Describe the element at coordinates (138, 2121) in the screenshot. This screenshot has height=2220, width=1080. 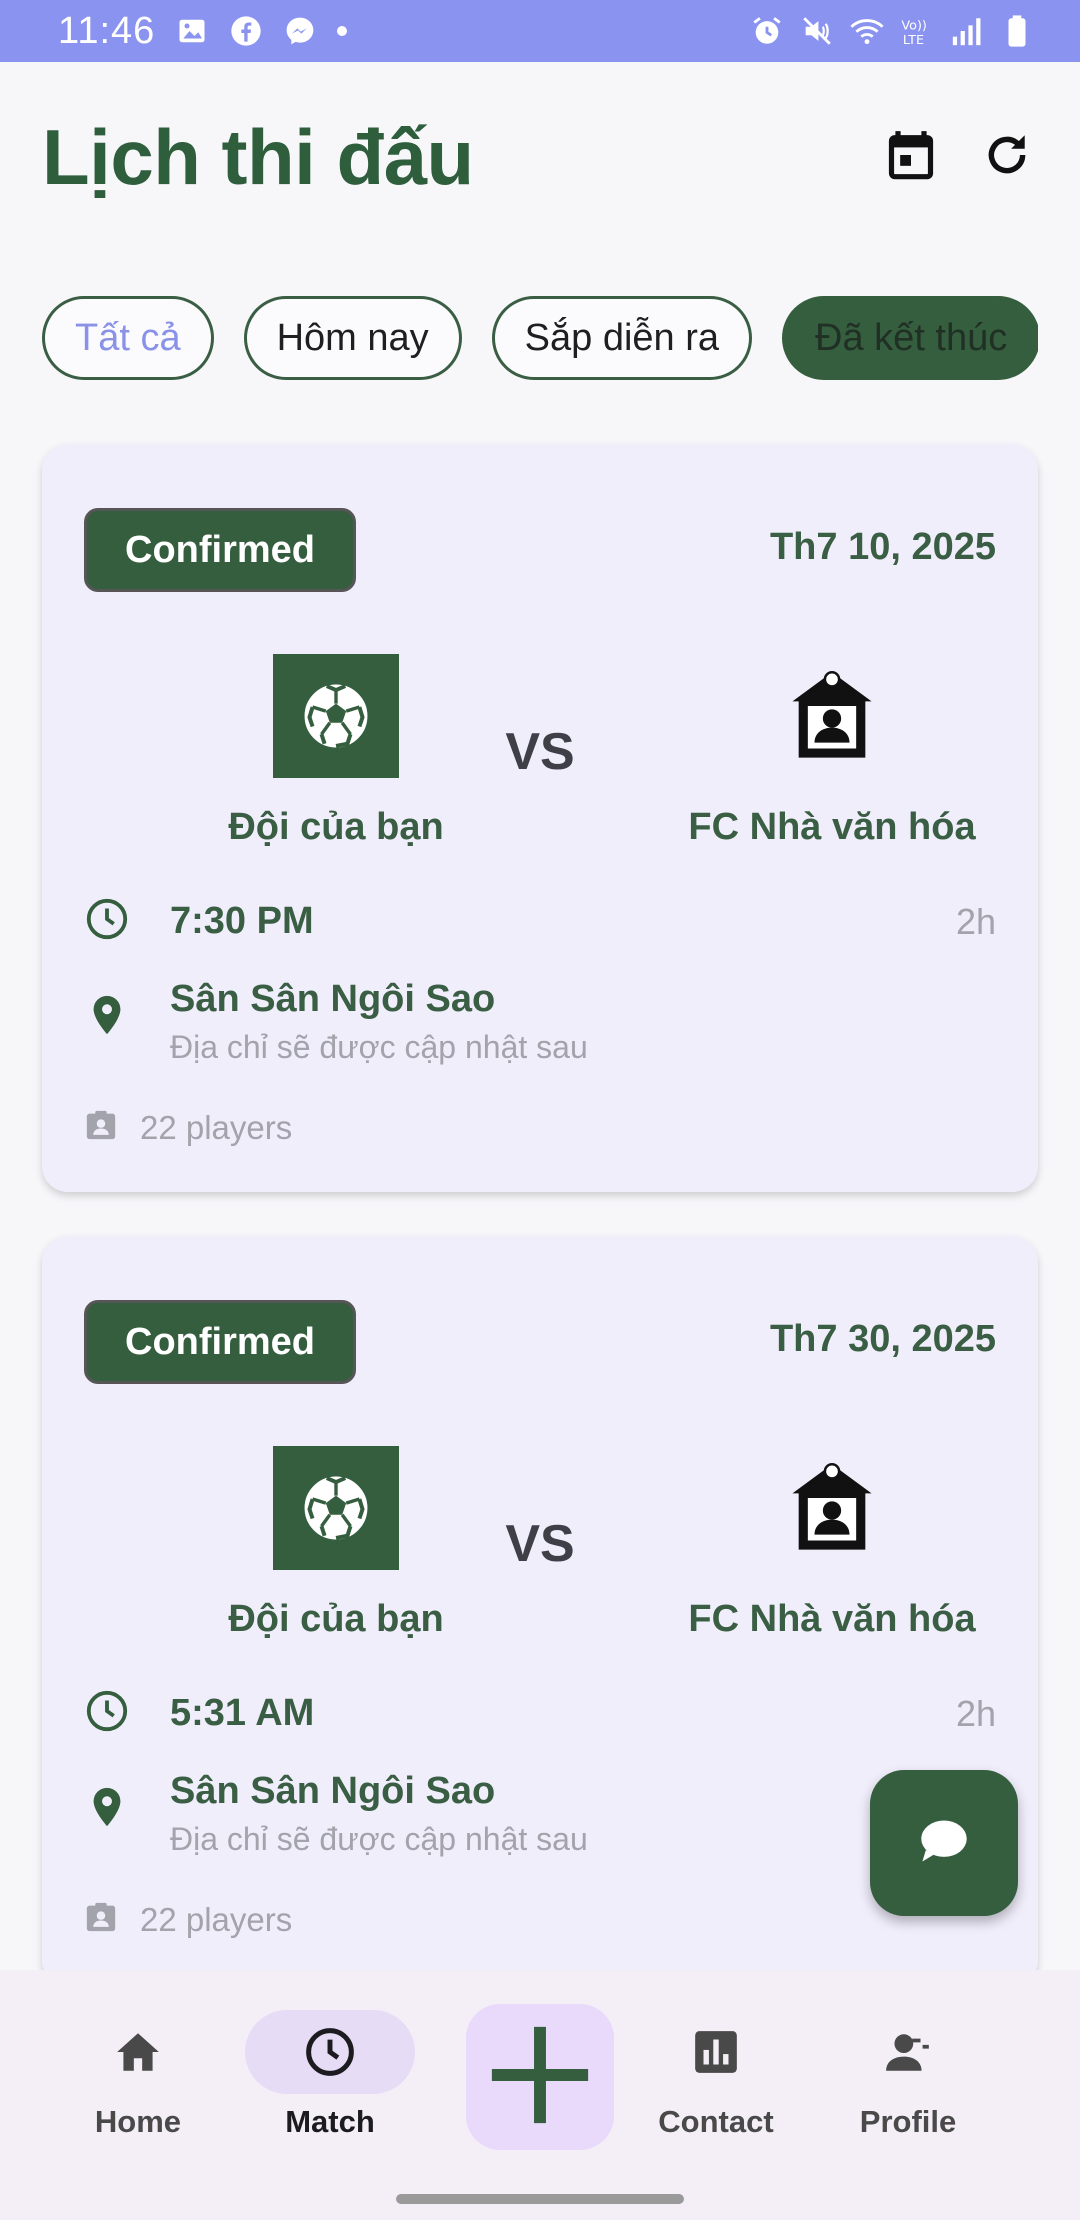
I see `nav-home-label: Home` at that location.